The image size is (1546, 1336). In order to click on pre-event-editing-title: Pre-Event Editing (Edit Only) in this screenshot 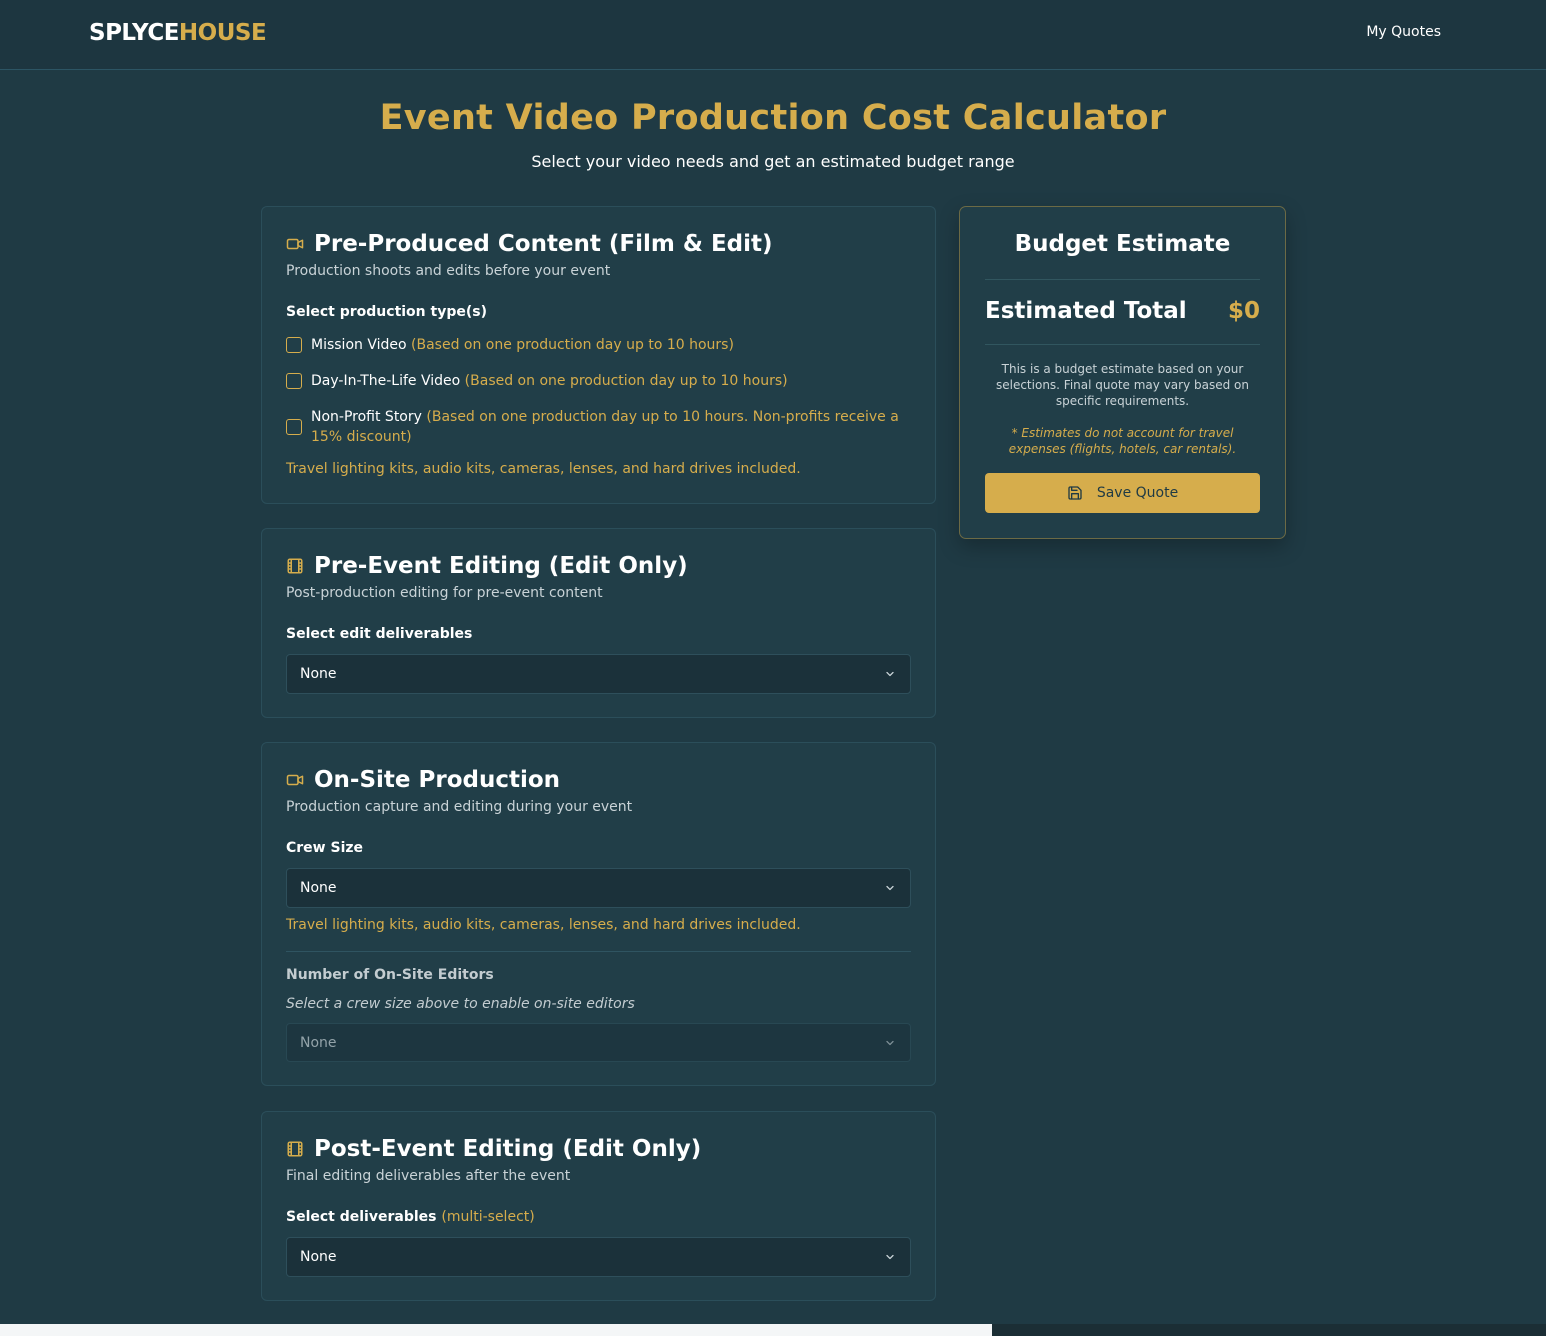, I will do `click(487, 566)`.